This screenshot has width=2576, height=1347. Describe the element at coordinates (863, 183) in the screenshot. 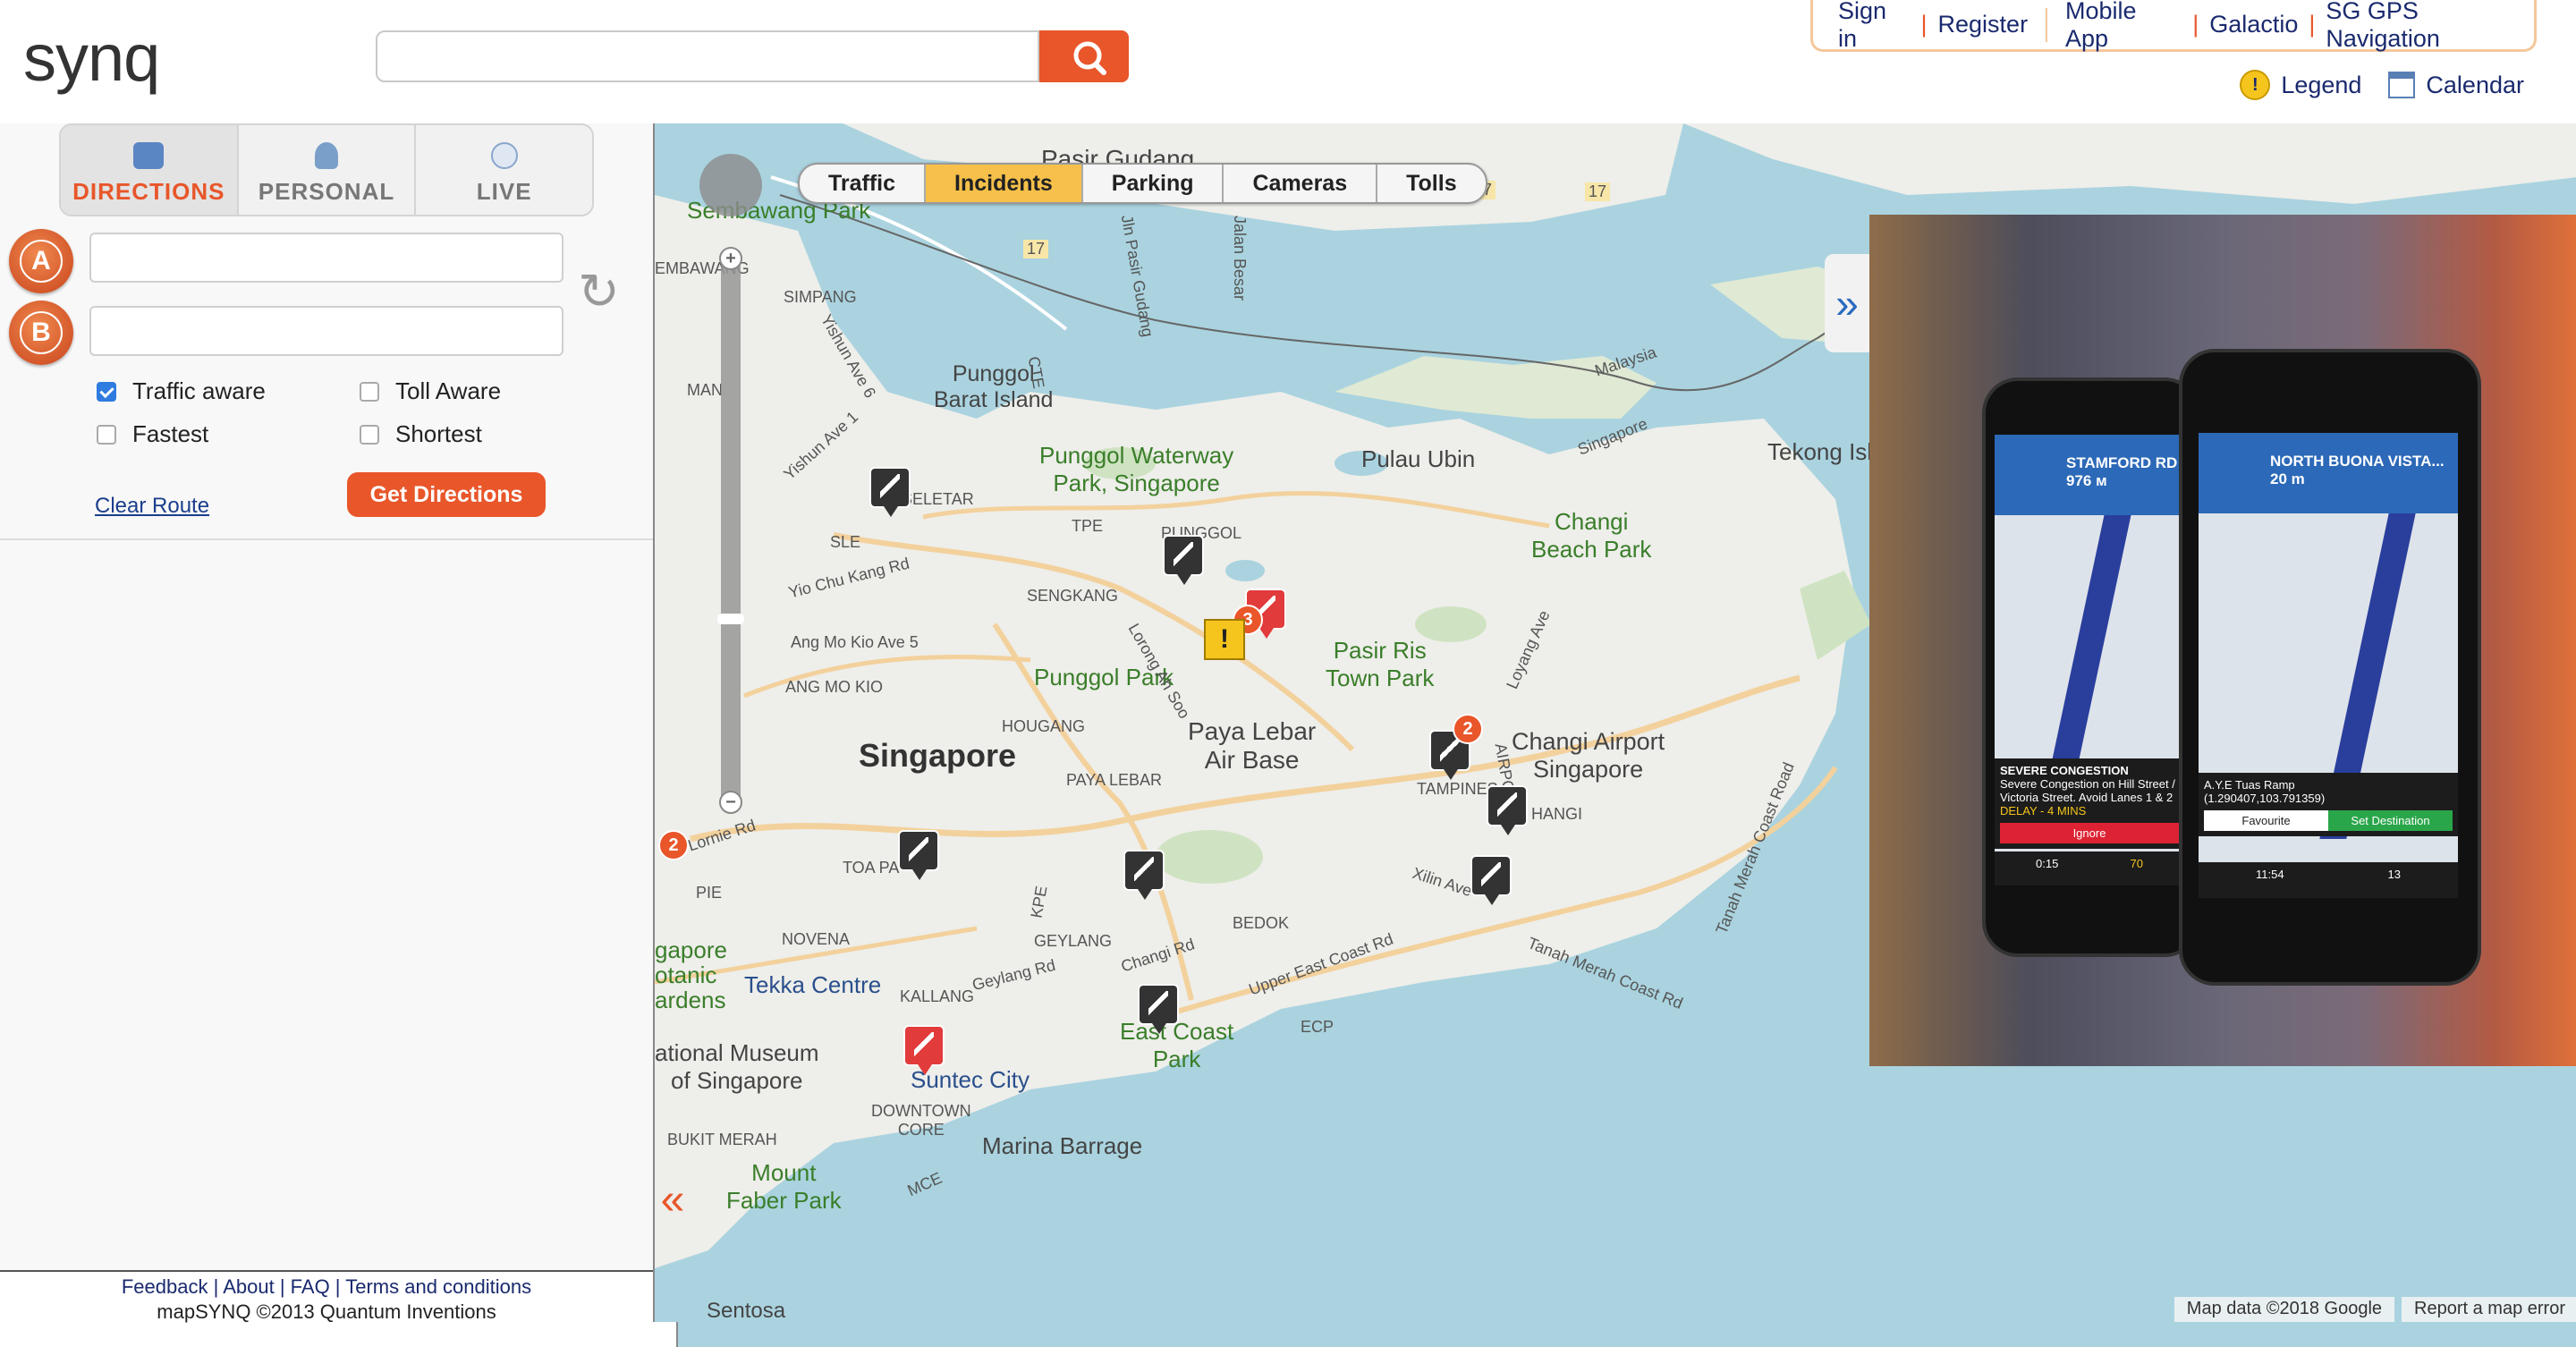

I see `layer-traffic: Traffic` at that location.